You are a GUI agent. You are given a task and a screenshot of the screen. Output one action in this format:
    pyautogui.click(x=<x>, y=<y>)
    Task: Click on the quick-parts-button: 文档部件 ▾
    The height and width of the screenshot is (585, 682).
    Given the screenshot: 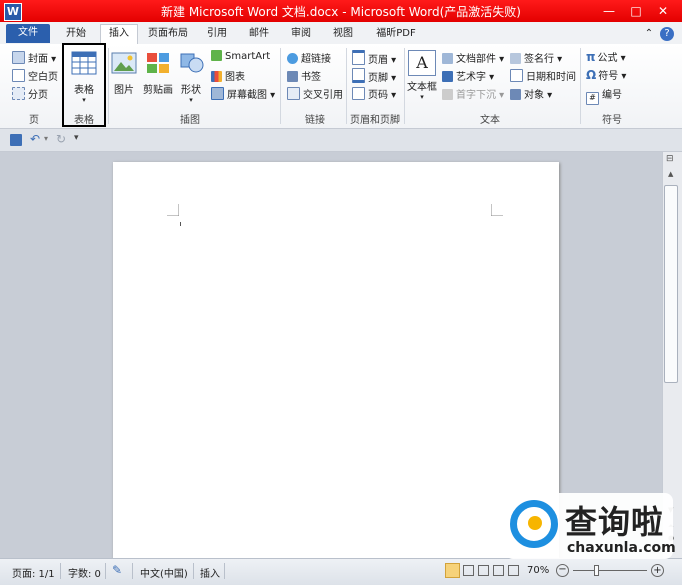 What is the action you would take?
    pyautogui.click(x=473, y=57)
    